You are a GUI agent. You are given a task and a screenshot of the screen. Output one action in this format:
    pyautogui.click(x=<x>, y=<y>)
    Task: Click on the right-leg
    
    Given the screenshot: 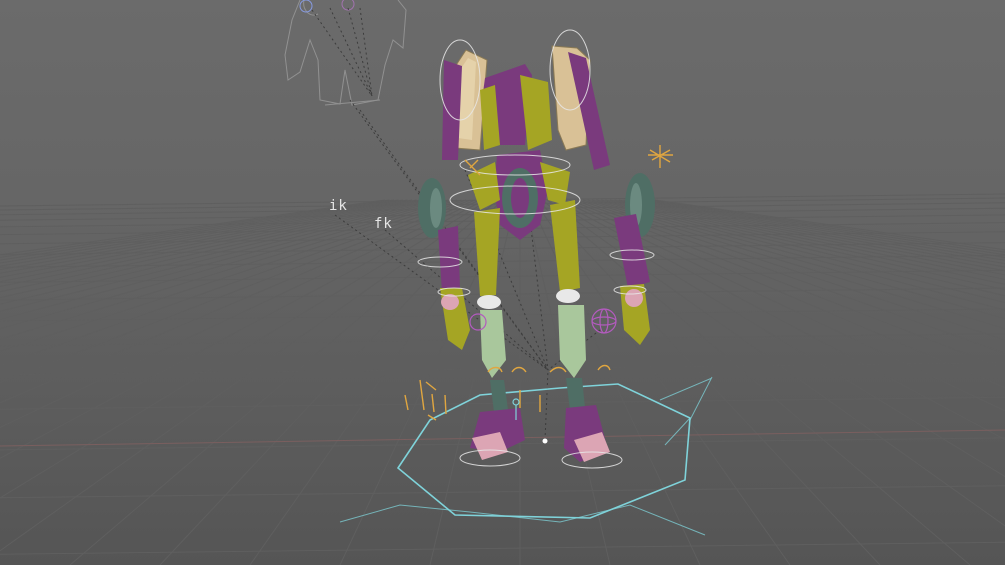 What is the action you would take?
    pyautogui.click(x=580, y=331)
    